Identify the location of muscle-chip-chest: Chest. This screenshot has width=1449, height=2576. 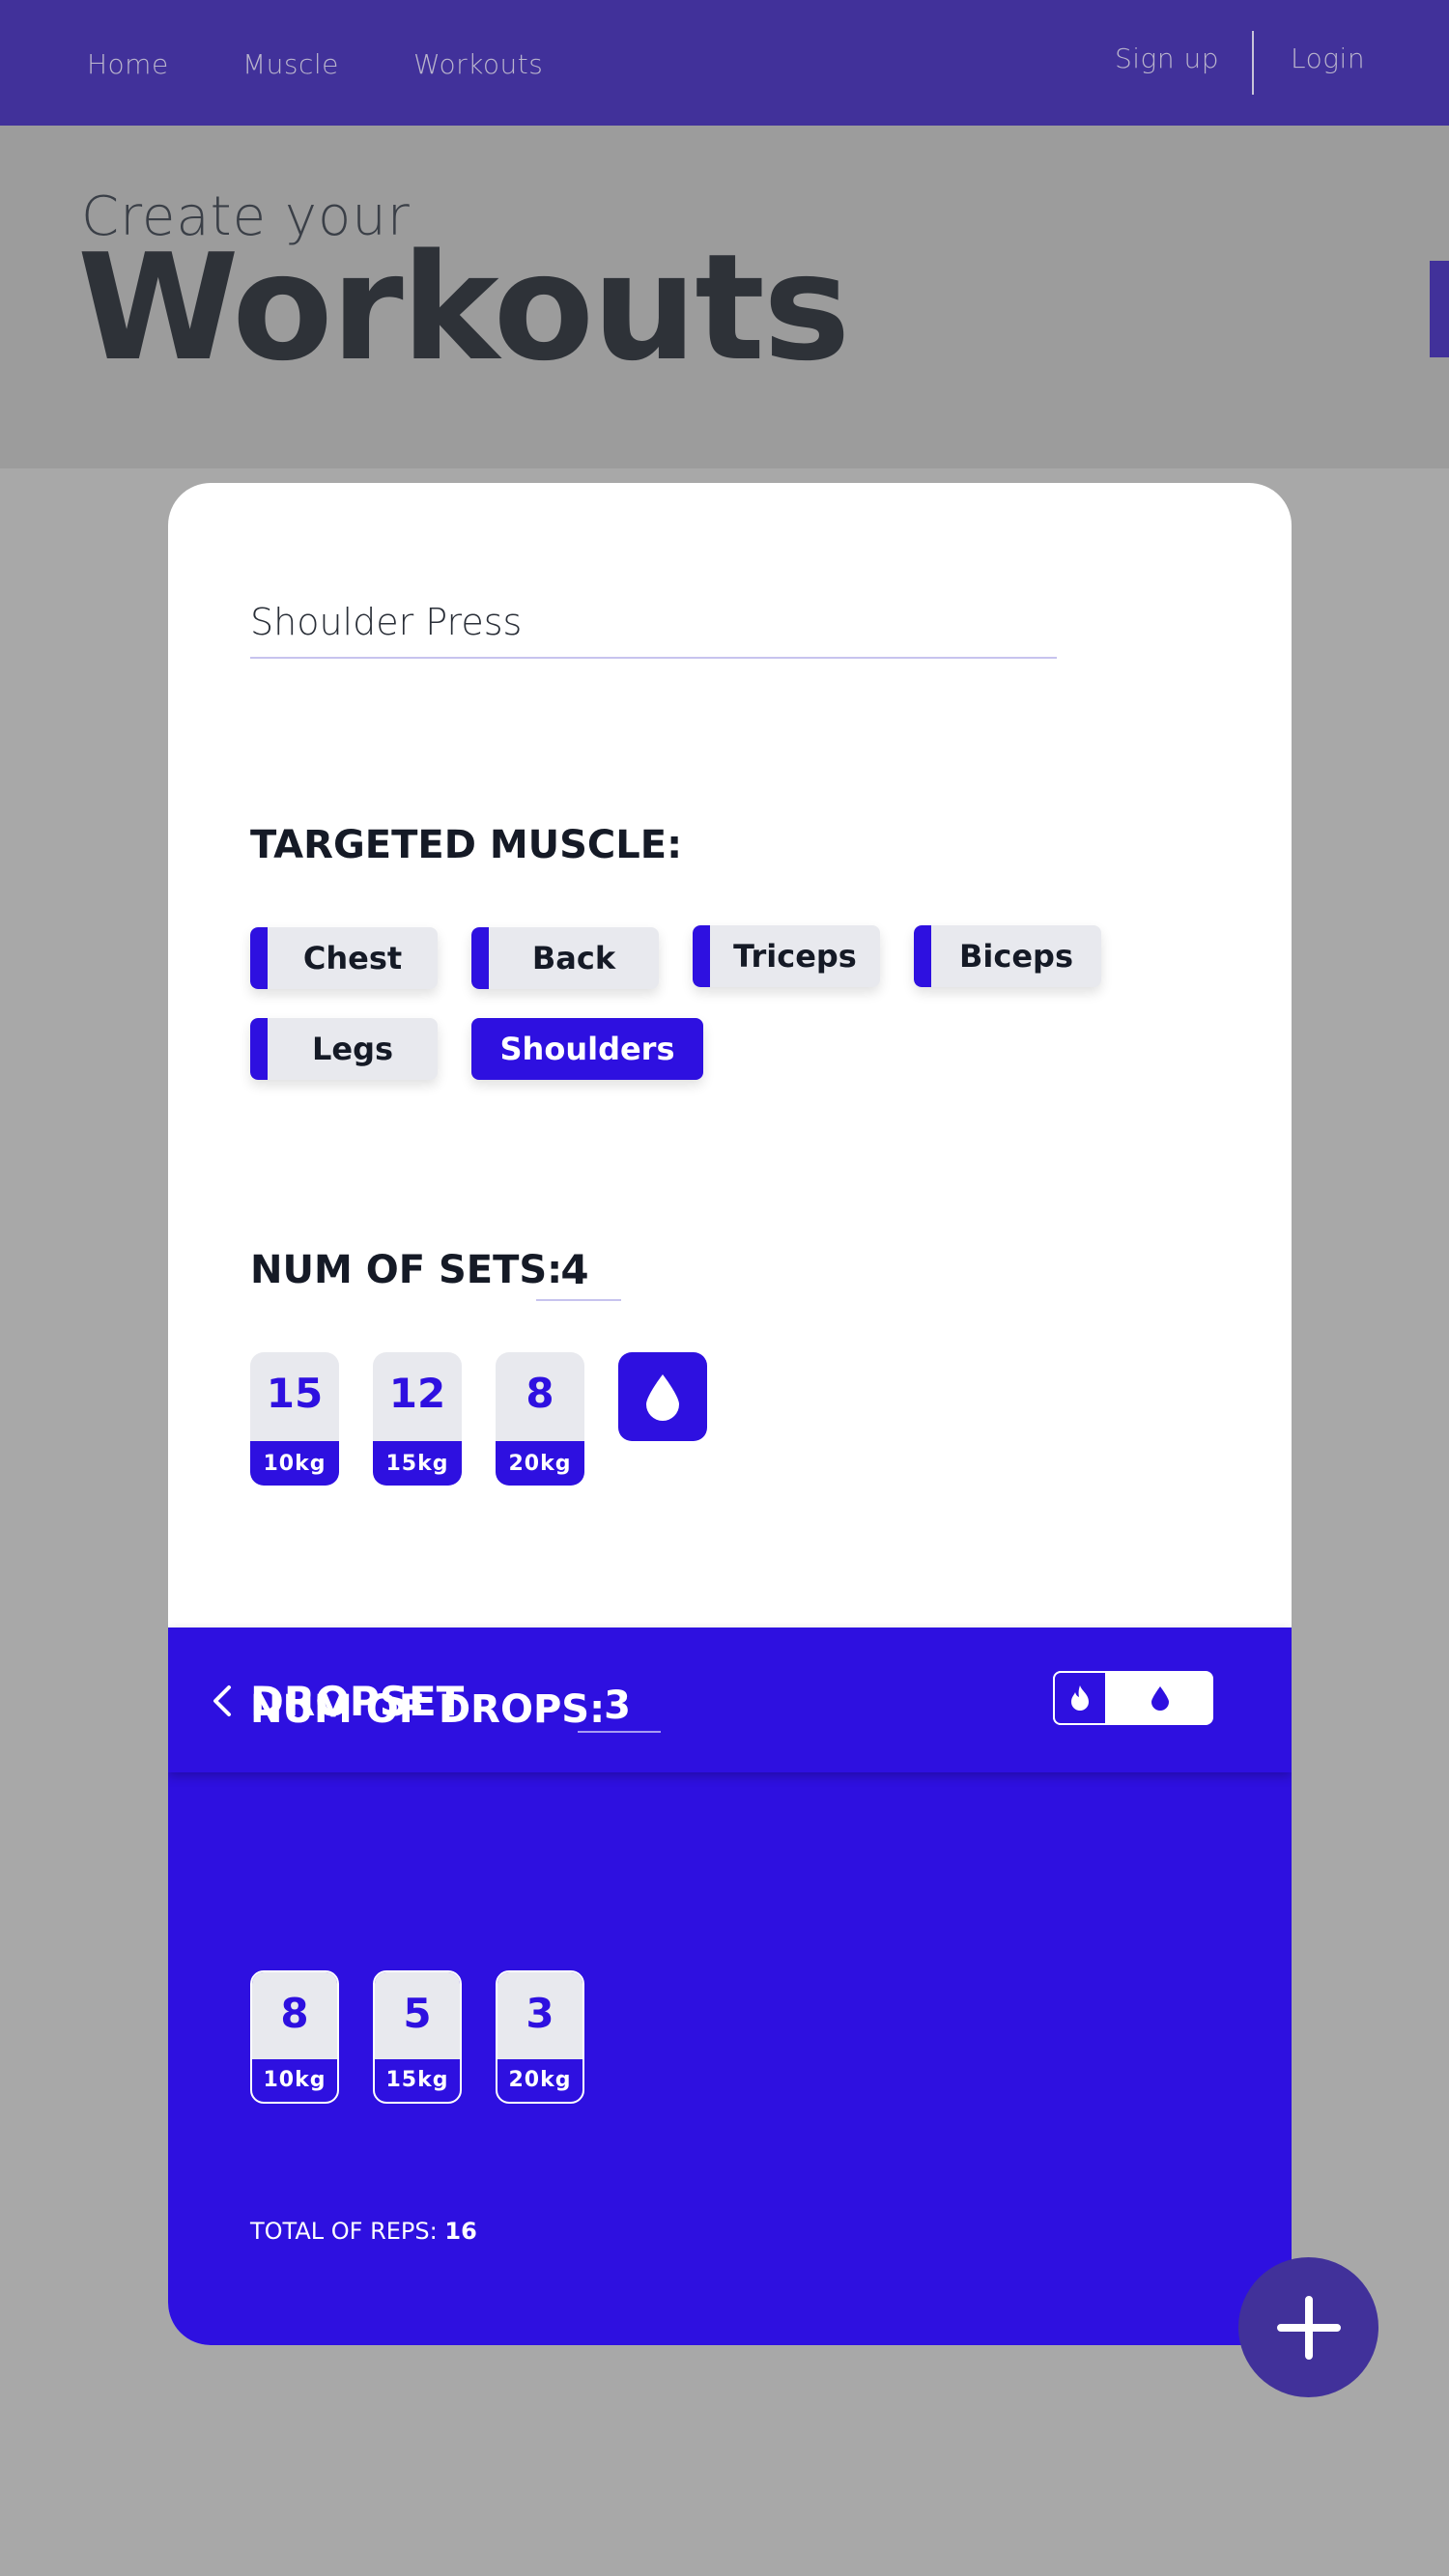
(344, 958).